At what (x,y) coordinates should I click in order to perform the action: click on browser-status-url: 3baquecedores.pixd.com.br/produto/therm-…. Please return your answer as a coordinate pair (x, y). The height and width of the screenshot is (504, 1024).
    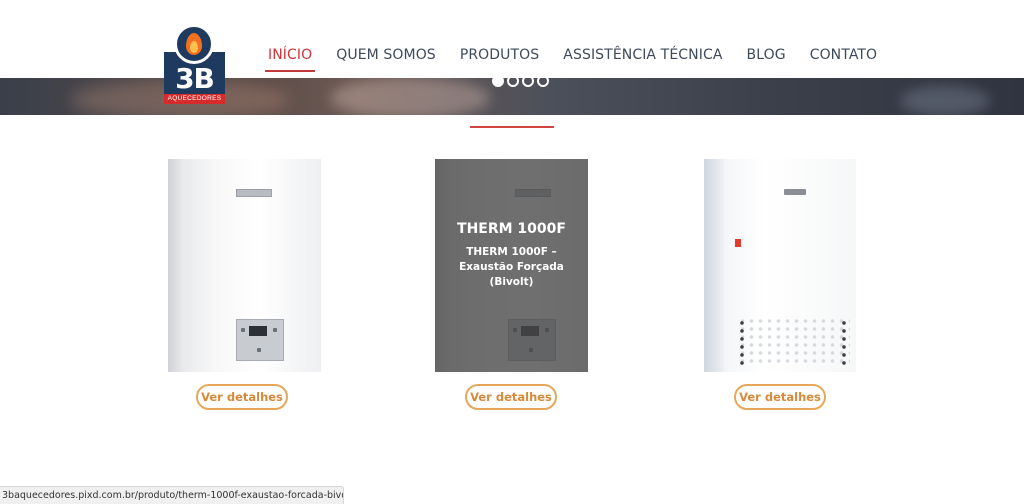
    Looking at the image, I should click on (172, 495).